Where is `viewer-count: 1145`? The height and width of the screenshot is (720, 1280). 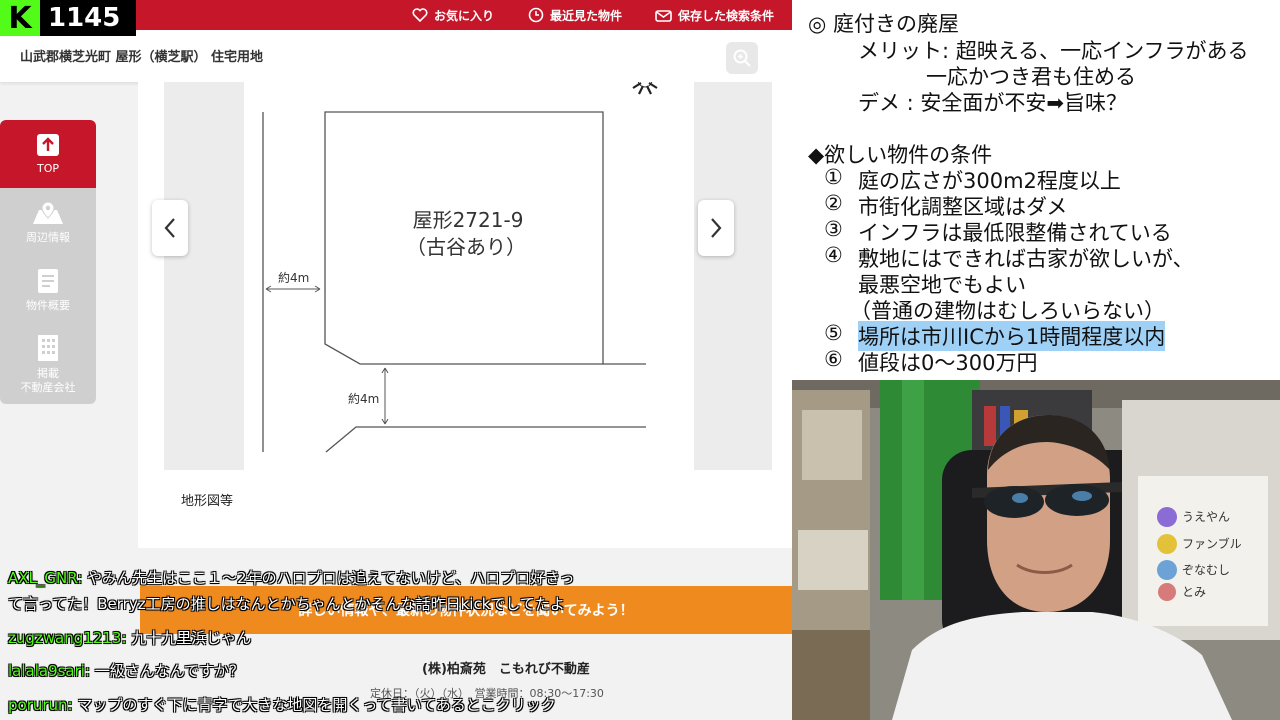 viewer-count: 1145 is located at coordinates (84, 18).